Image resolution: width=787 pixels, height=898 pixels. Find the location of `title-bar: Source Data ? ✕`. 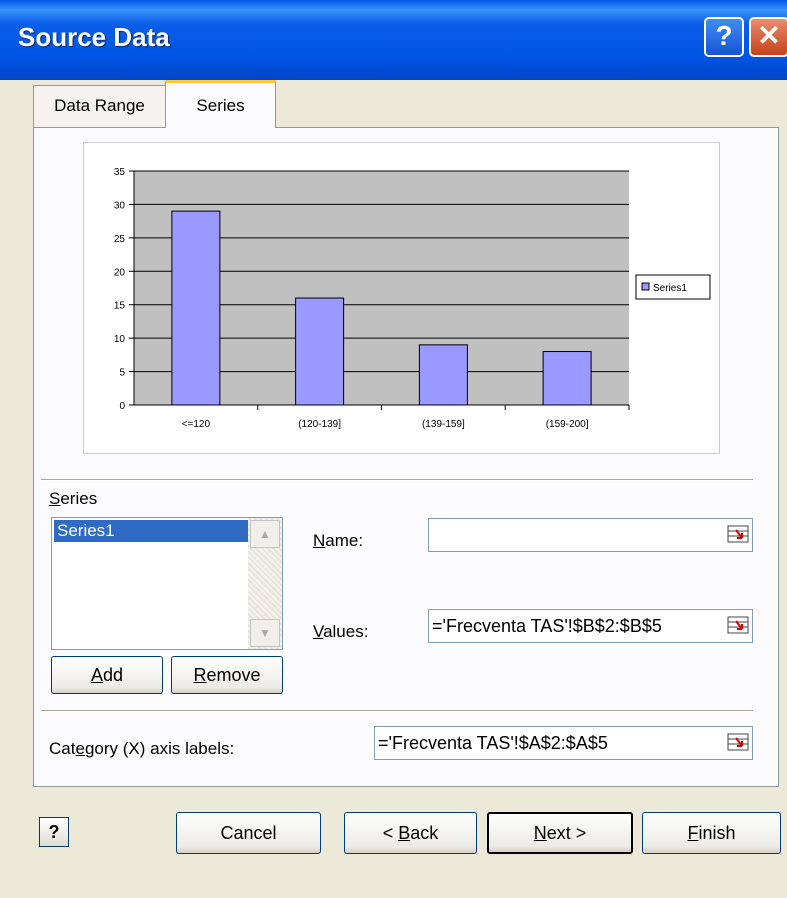

title-bar: Source Data ? ✕ is located at coordinates (393, 40).